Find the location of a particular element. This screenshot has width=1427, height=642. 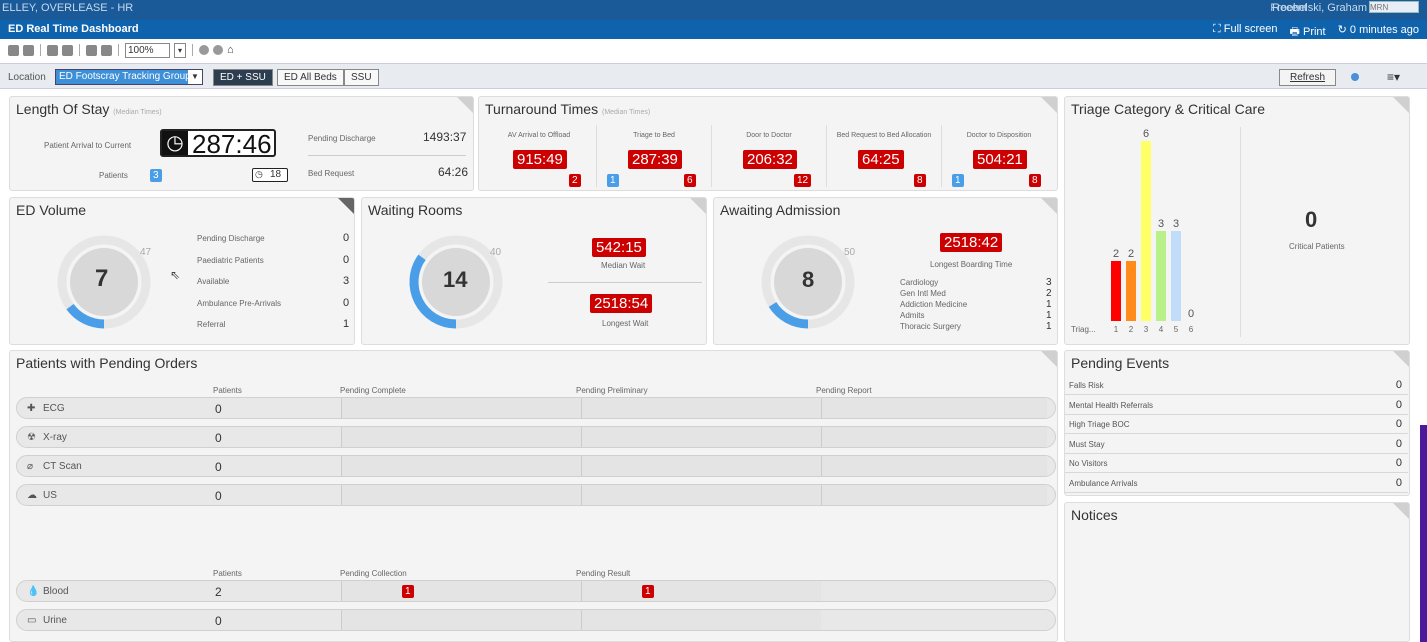

ed-volume-value: 7 is located at coordinates (102, 278).